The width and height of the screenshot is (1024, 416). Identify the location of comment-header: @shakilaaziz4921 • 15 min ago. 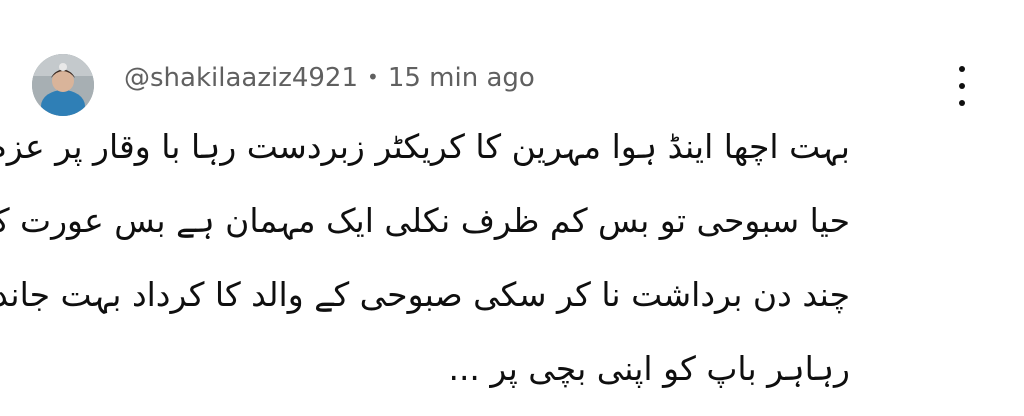
(329, 78).